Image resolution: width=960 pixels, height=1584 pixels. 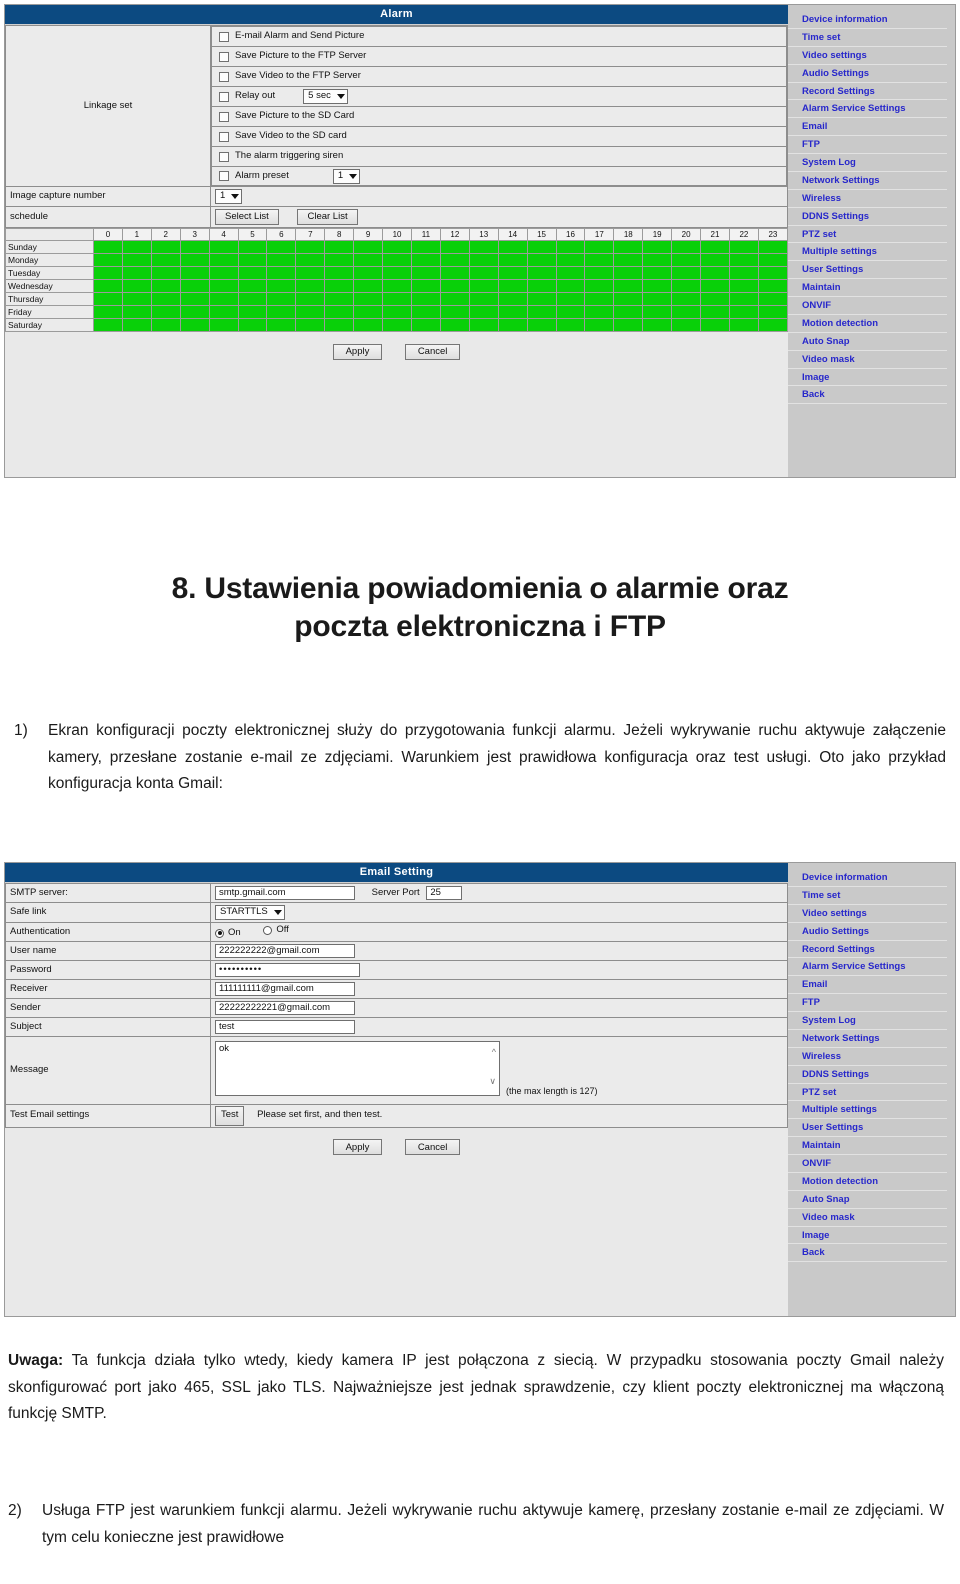 What do you see at coordinates (867, 343) in the screenshot?
I see `sidebar-item-auto-snap: Auto Snap` at bounding box center [867, 343].